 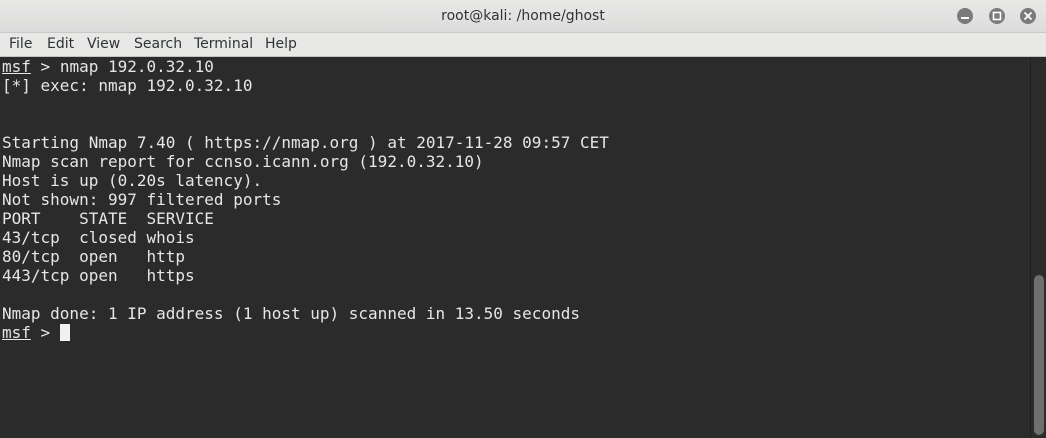 I want to click on scrollbar, so click(x=1038, y=247).